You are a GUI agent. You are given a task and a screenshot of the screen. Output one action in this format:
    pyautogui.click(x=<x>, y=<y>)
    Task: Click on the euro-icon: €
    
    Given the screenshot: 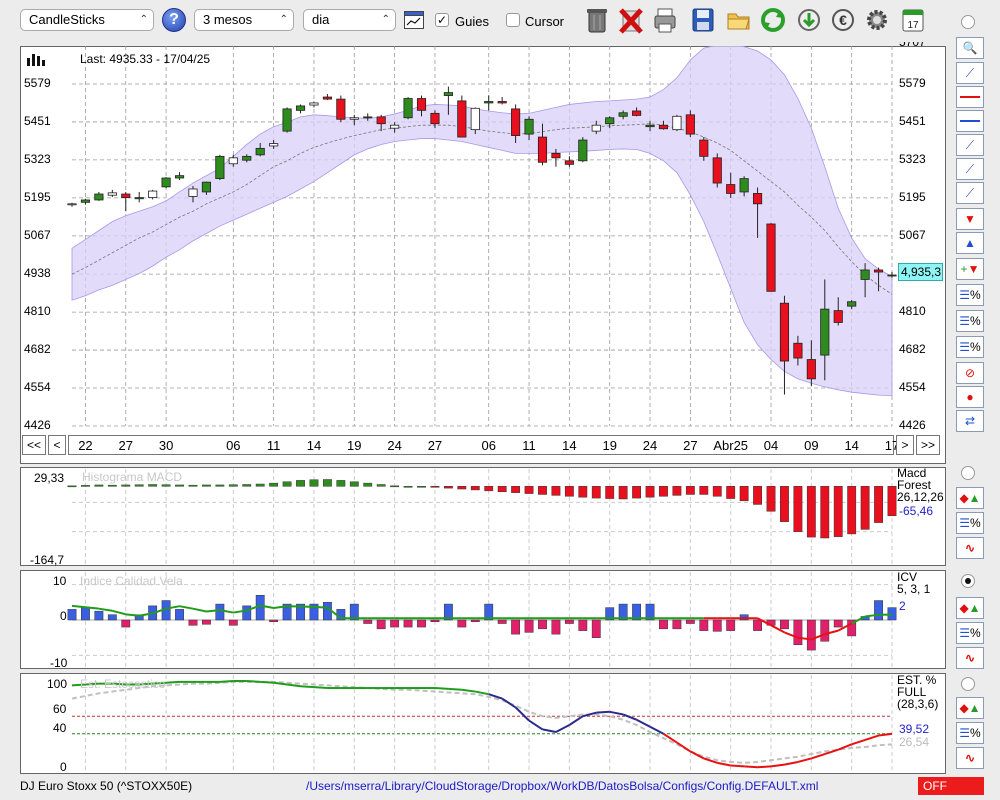 What is the action you would take?
    pyautogui.click(x=843, y=20)
    